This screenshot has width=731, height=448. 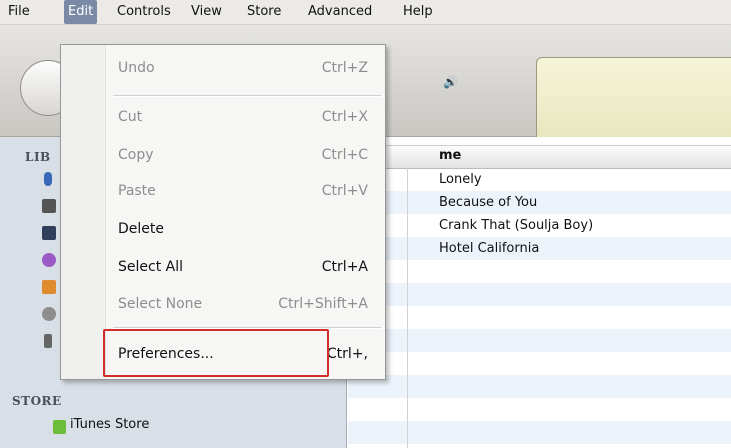 What do you see at coordinates (223, 68) in the screenshot?
I see `menu-item-undo: Undo Ctrl+Z` at bounding box center [223, 68].